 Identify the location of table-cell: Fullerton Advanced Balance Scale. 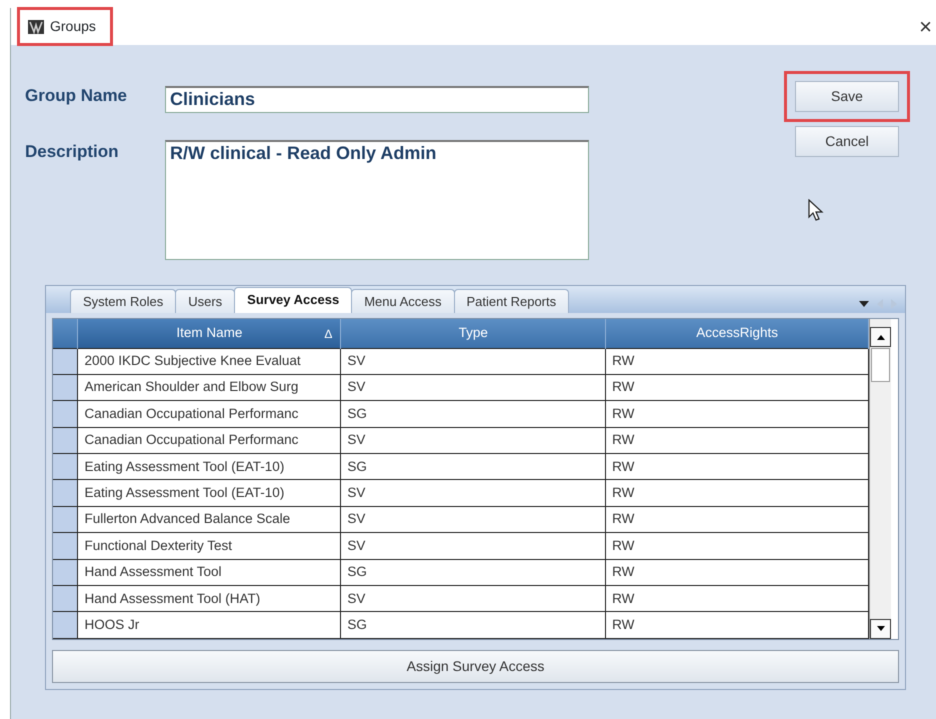
(209, 519).